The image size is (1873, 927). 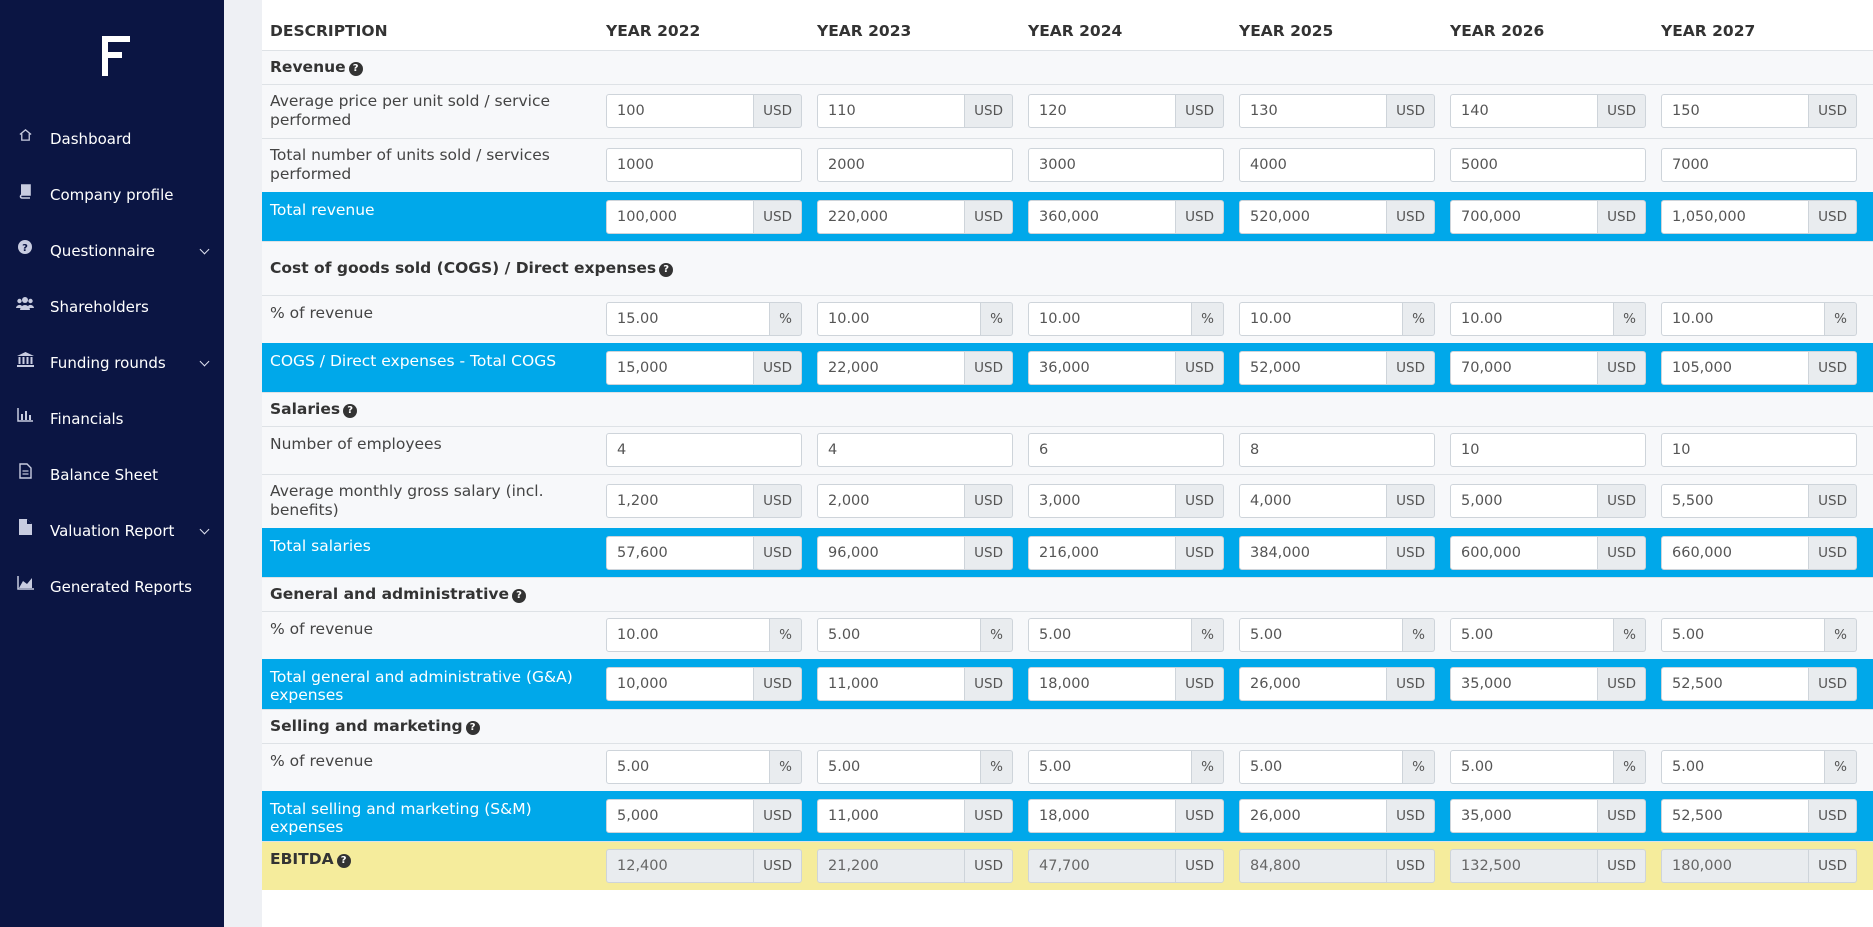 What do you see at coordinates (112, 139) in the screenshot?
I see `sidebar-item-dashboard: Dashboard` at bounding box center [112, 139].